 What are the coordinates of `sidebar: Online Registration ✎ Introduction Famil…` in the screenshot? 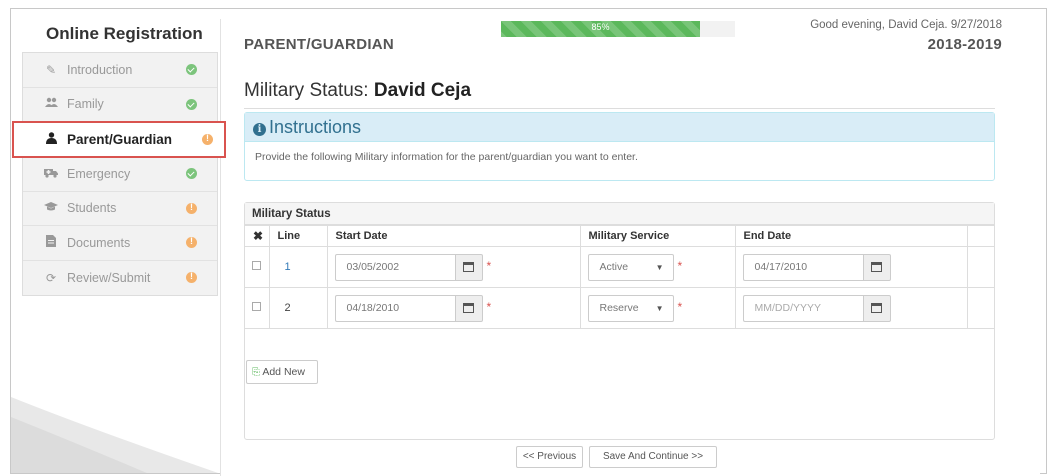 It's located at (119, 158).